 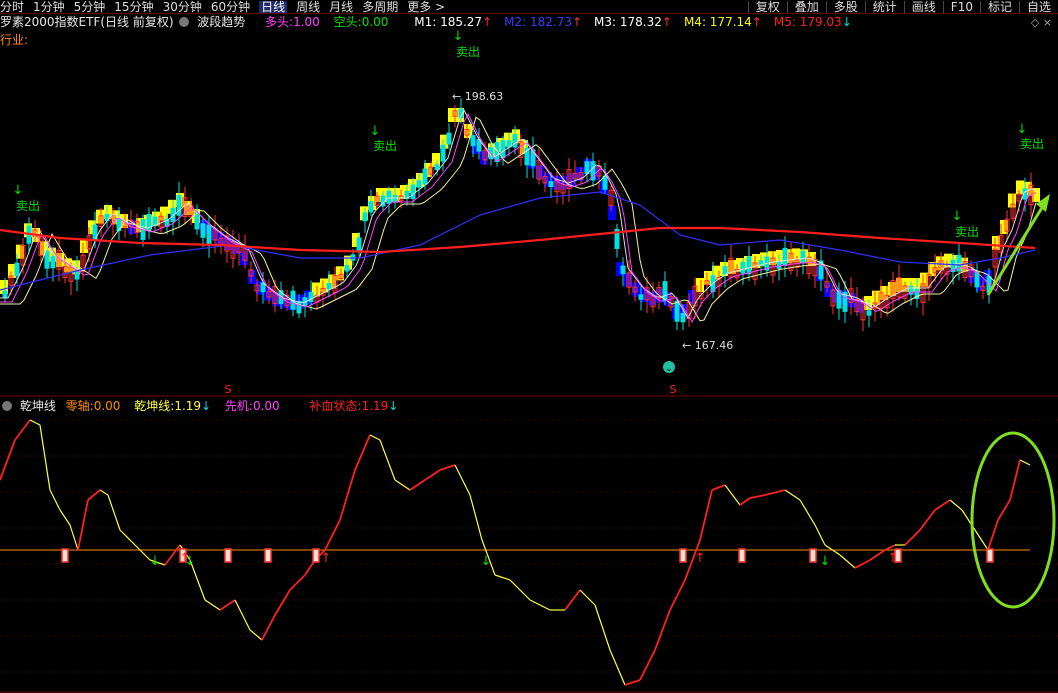 I want to click on sub-legend: 乾坤线 零轴:0.00 乾坤线:1.19↓ 先机:0.00 补血状态:1.19↓, so click(x=199, y=406).